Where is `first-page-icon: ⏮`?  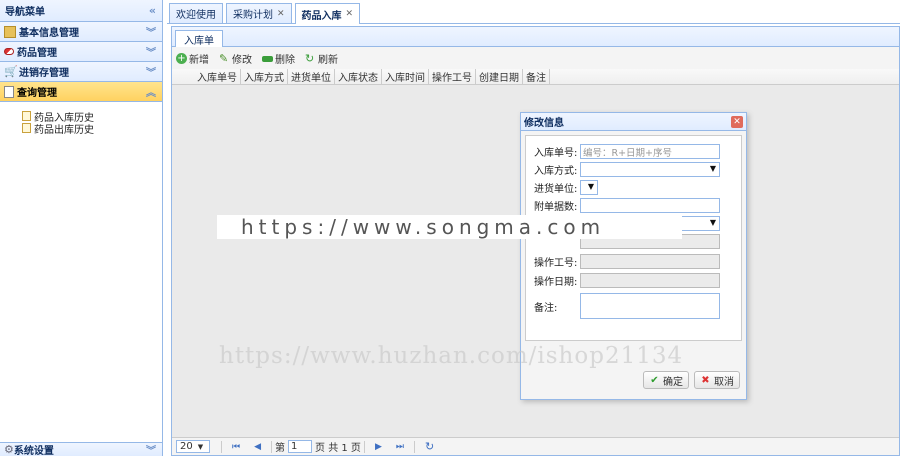 first-page-icon: ⏮ is located at coordinates (236, 447).